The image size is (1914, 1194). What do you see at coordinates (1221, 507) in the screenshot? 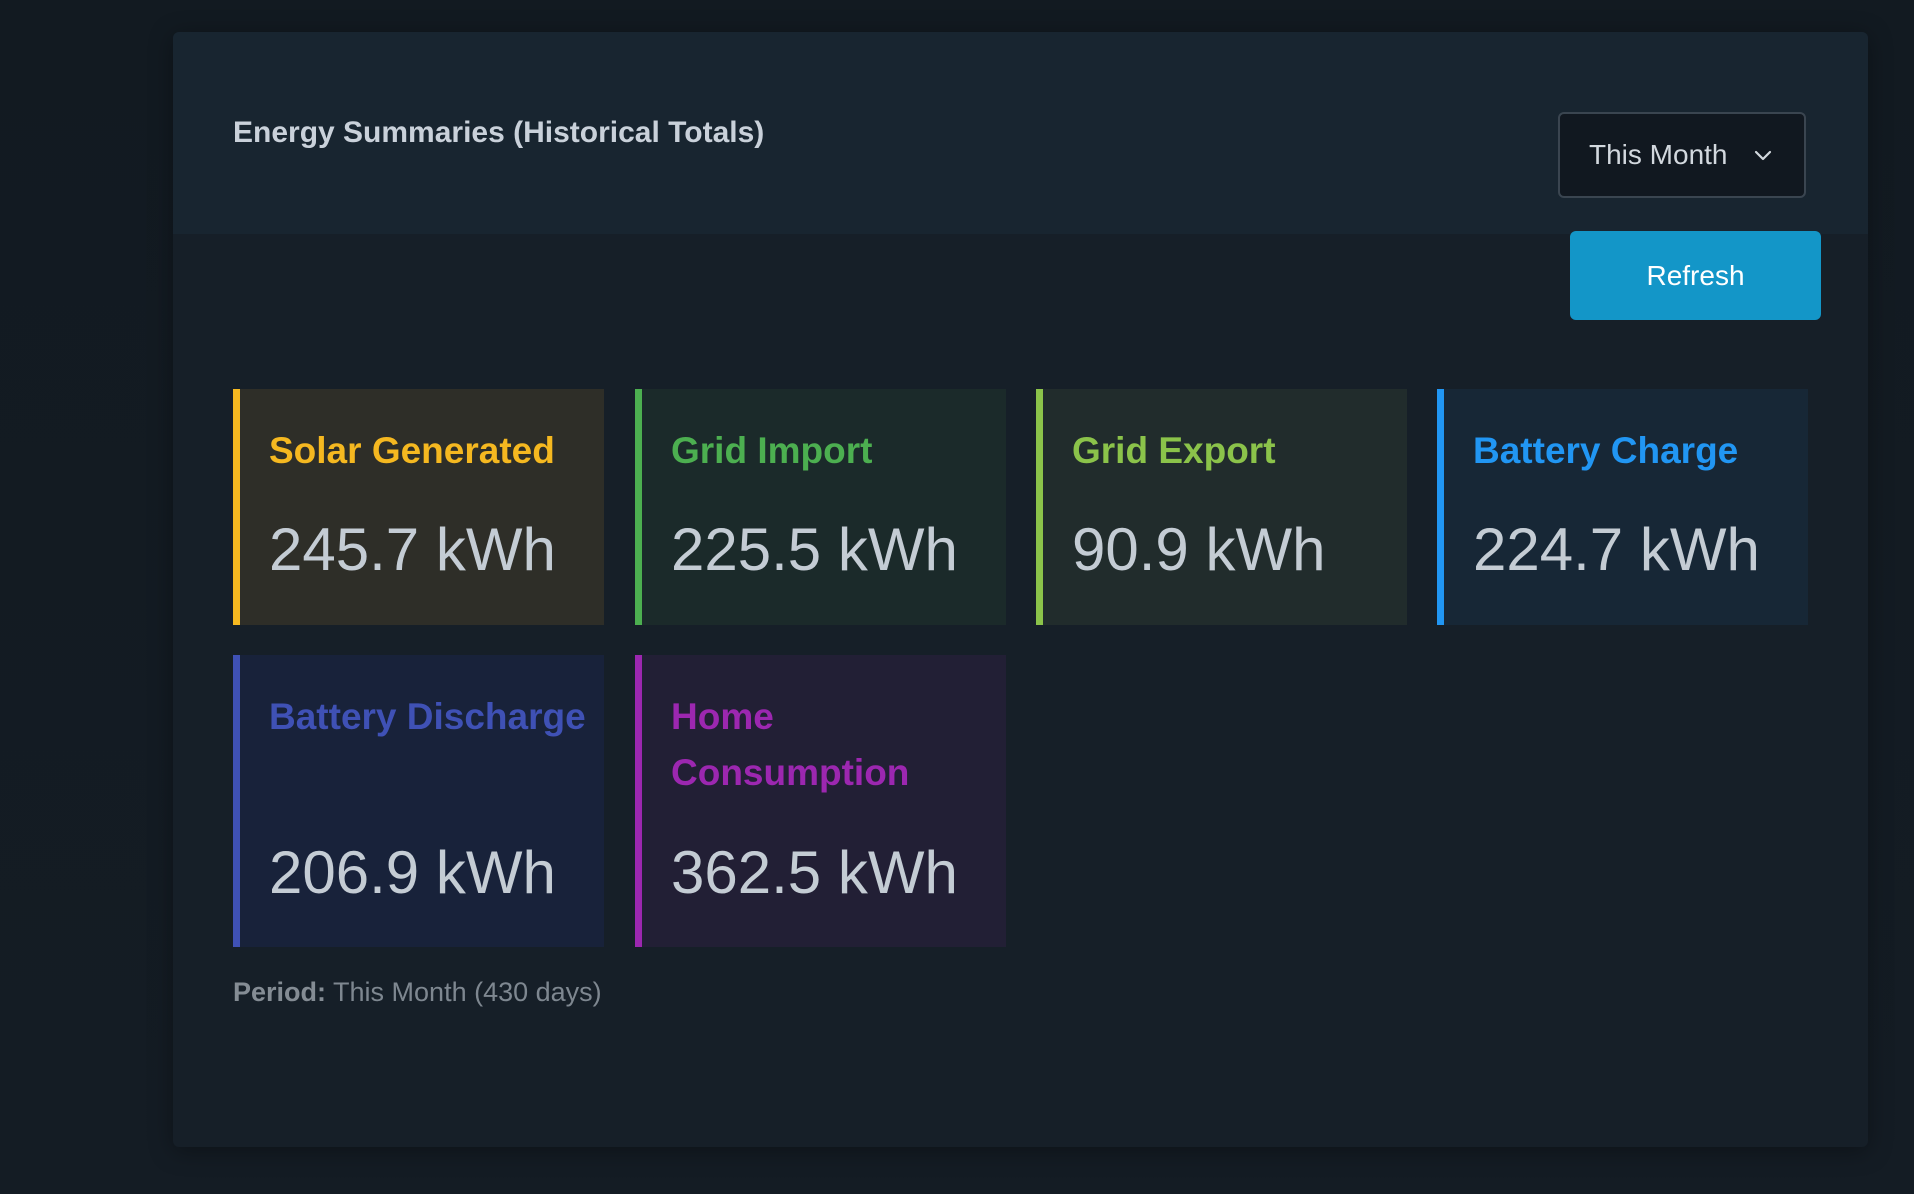
I see `card-grid-export: Grid Export 90.9 kWh` at bounding box center [1221, 507].